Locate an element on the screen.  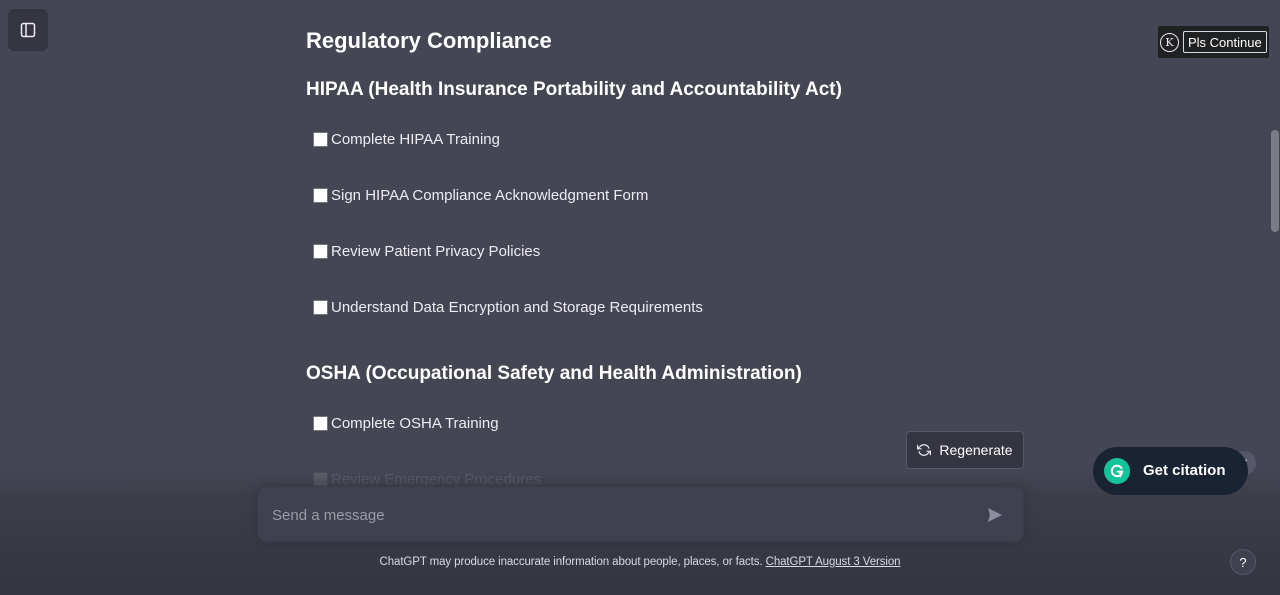
composer is located at coordinates (640, 514).